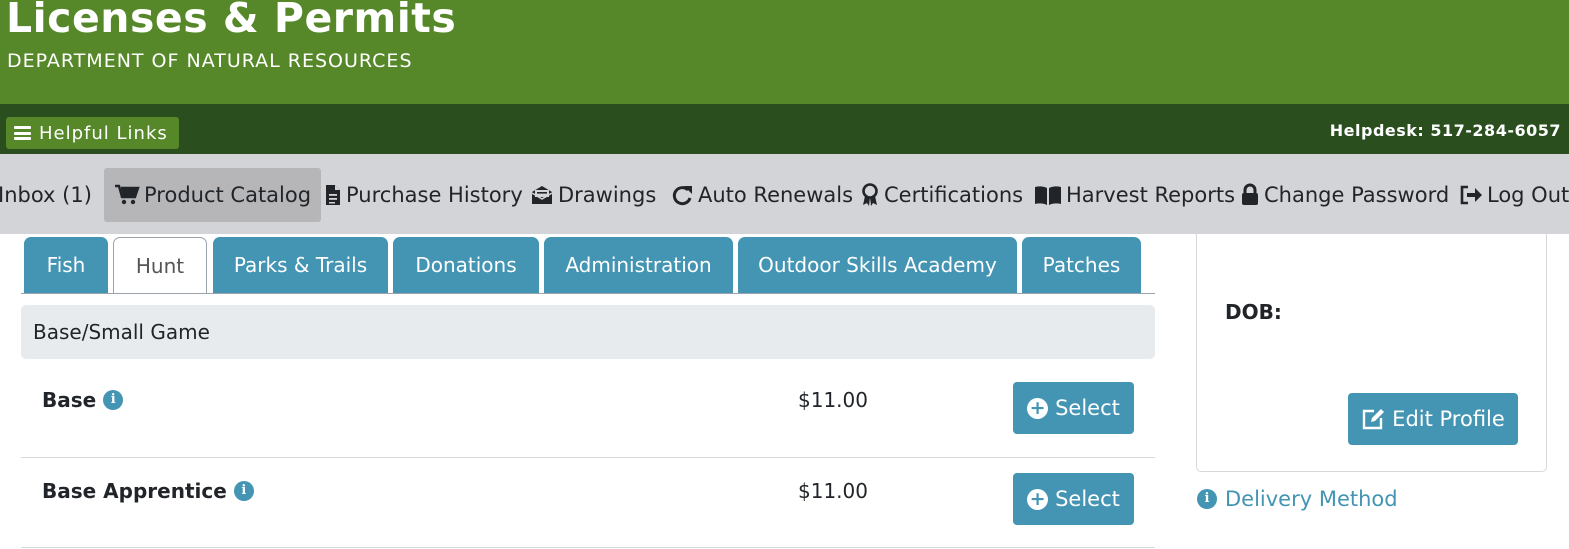 The height and width of the screenshot is (549, 1569). What do you see at coordinates (1448, 419) in the screenshot?
I see `edit-profile-label: Edit Profile` at bounding box center [1448, 419].